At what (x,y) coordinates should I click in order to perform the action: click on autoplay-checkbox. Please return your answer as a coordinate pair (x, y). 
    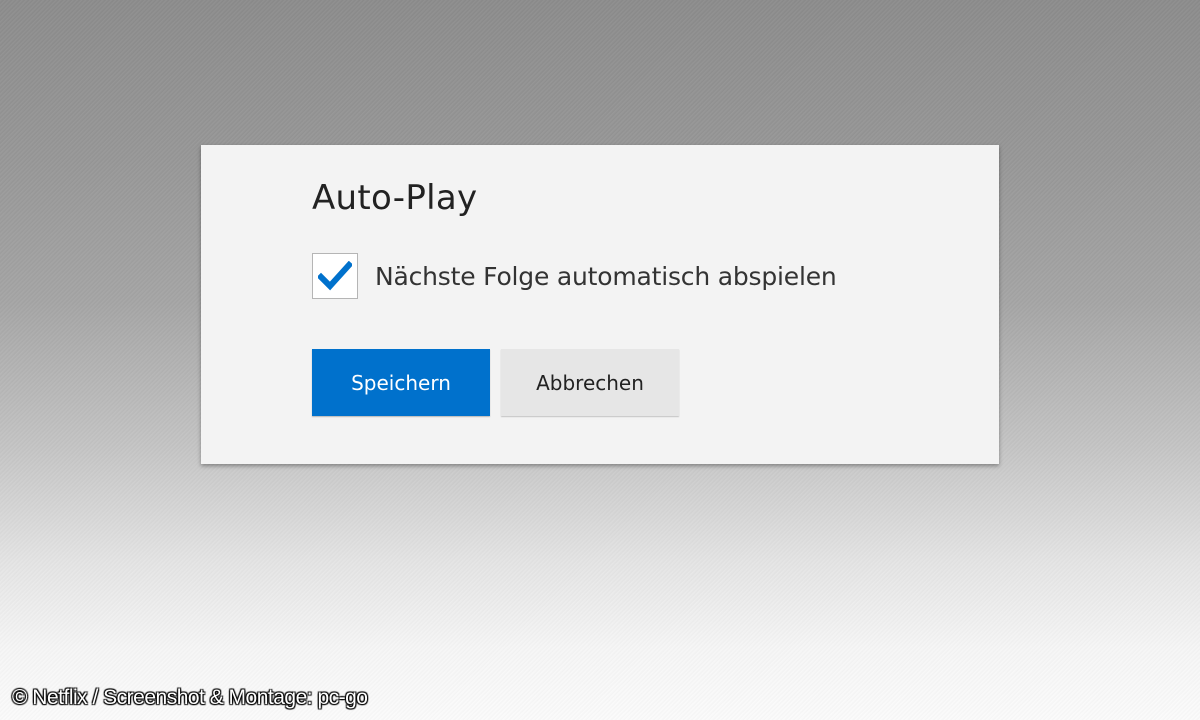
    Looking at the image, I should click on (335, 276).